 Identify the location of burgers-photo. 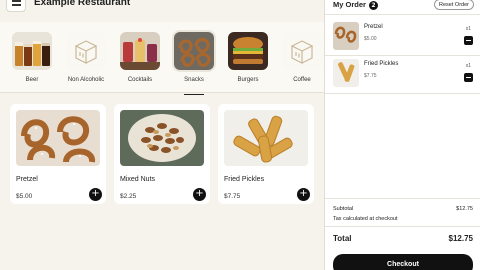
(248, 51).